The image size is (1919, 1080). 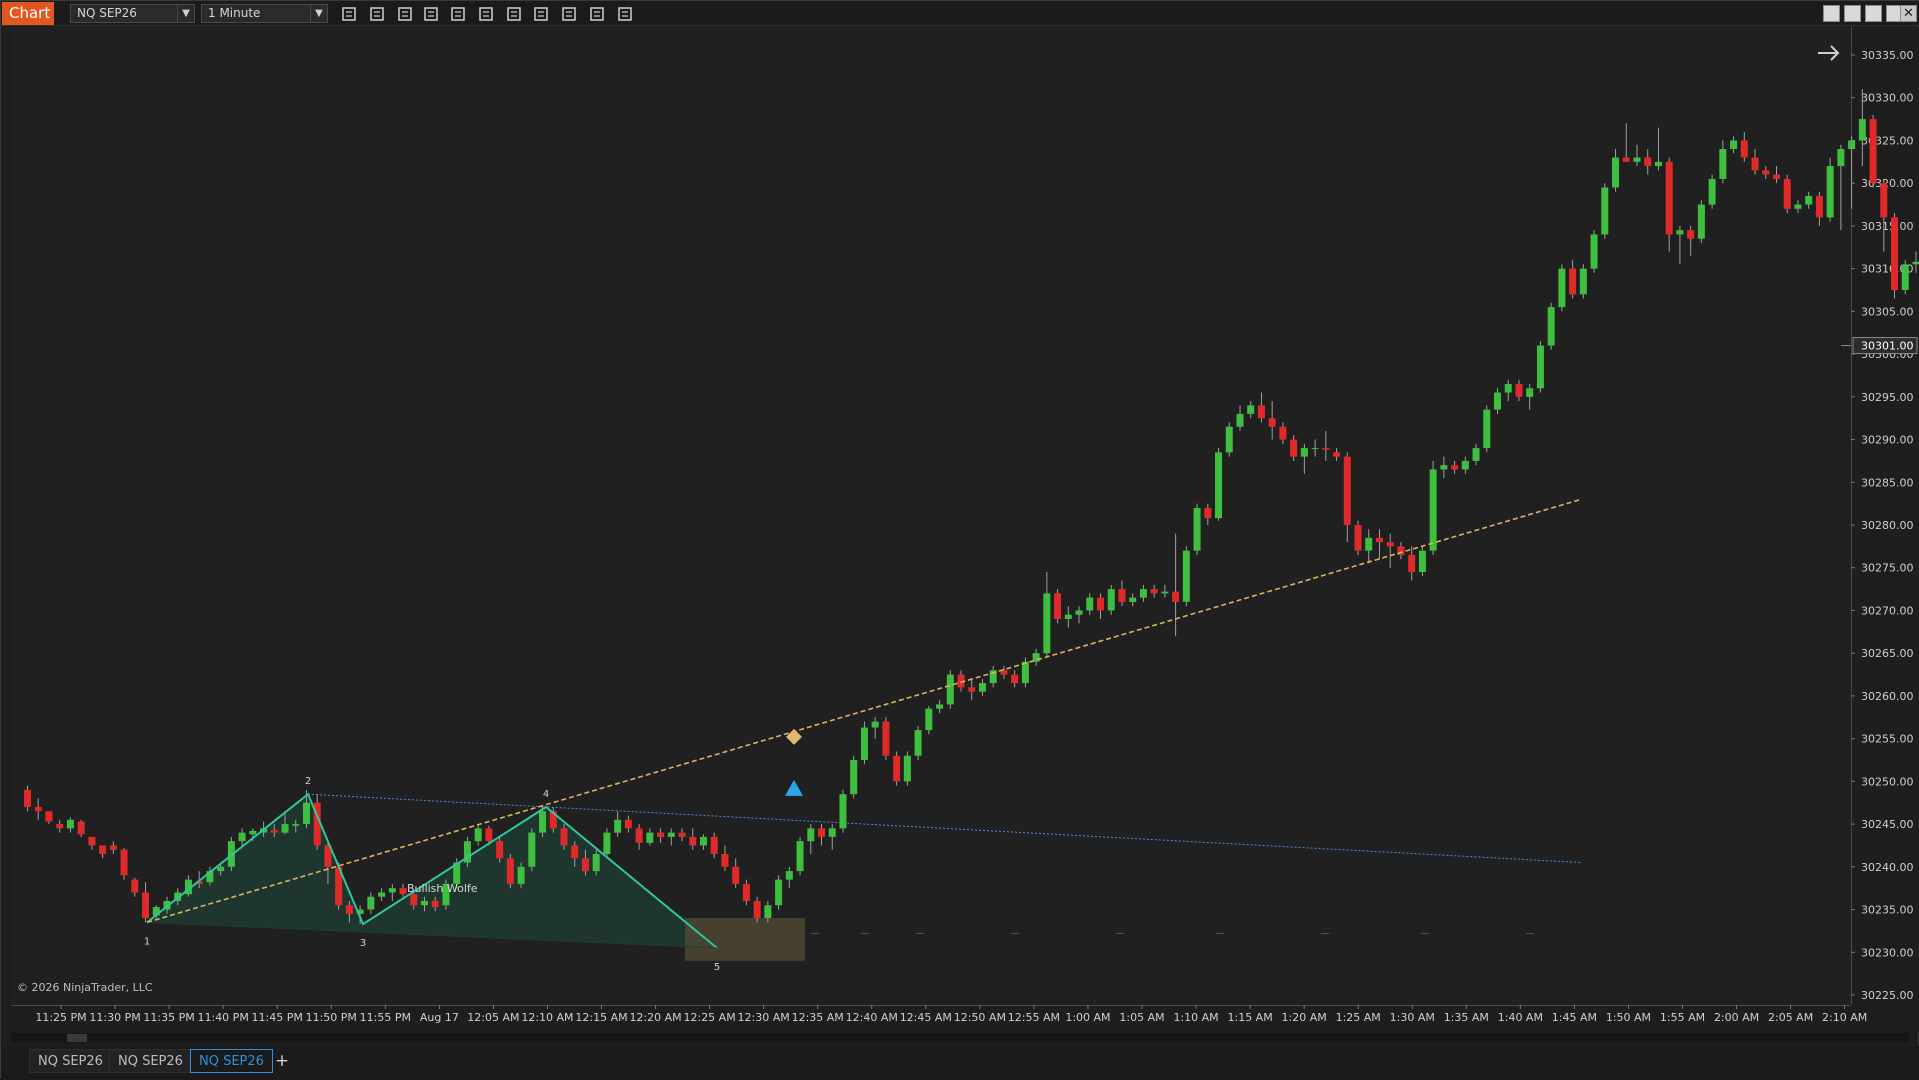 I want to click on strategies-icon, so click(x=541, y=14).